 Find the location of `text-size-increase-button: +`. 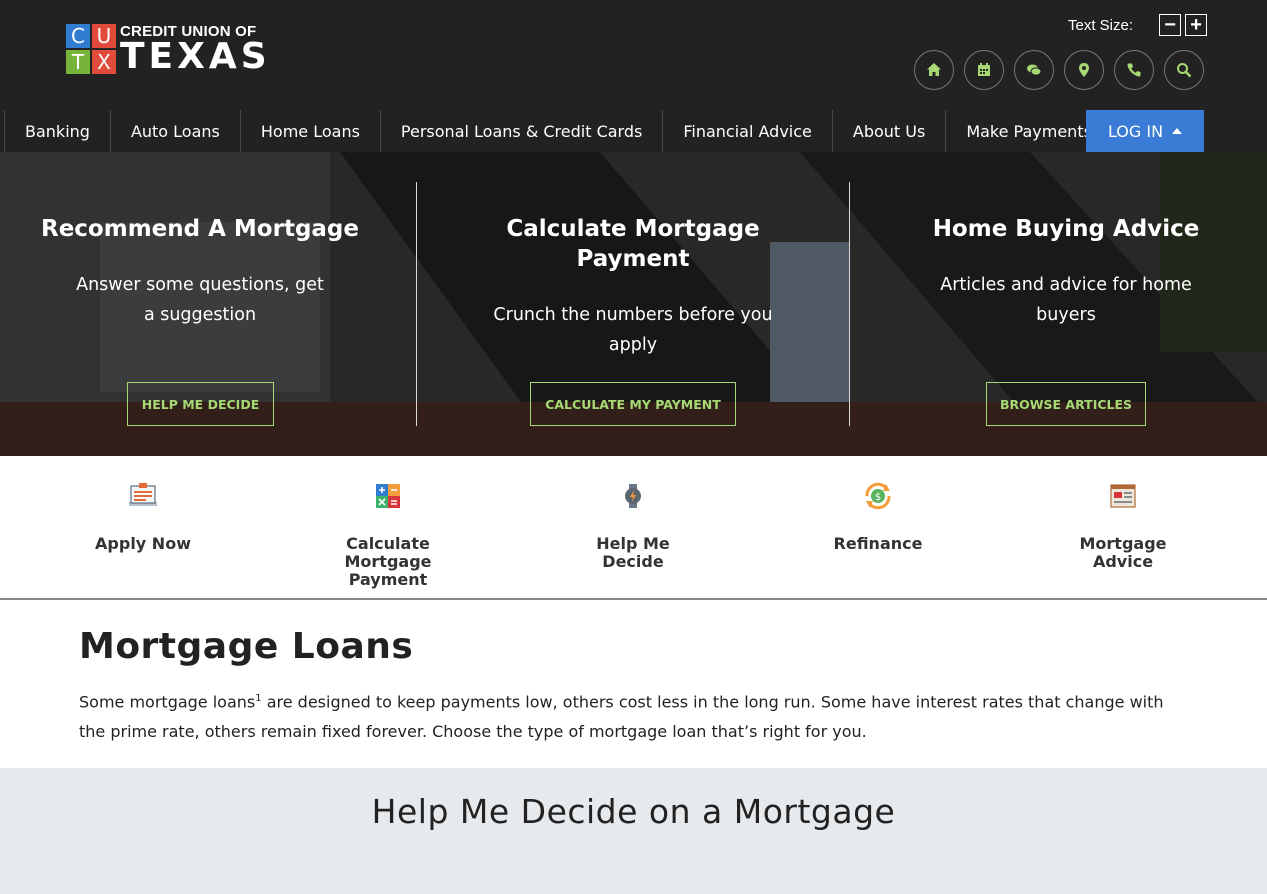

text-size-increase-button: + is located at coordinates (1196, 25).